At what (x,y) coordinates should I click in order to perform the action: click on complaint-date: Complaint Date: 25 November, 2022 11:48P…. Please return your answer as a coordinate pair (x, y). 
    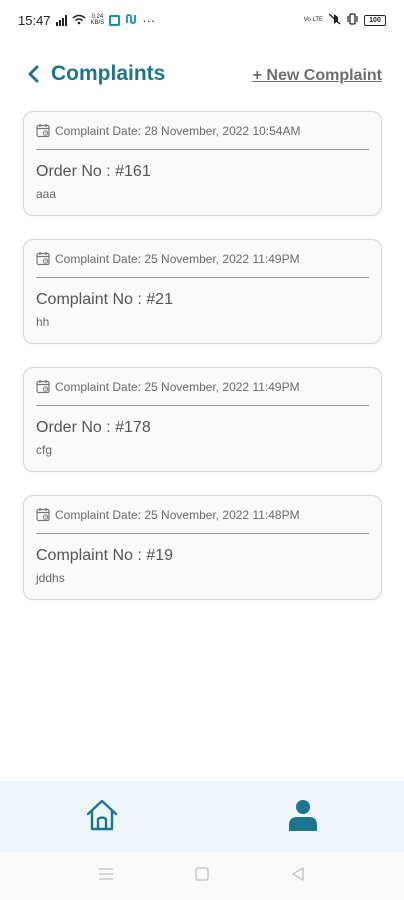
    Looking at the image, I should click on (177, 514).